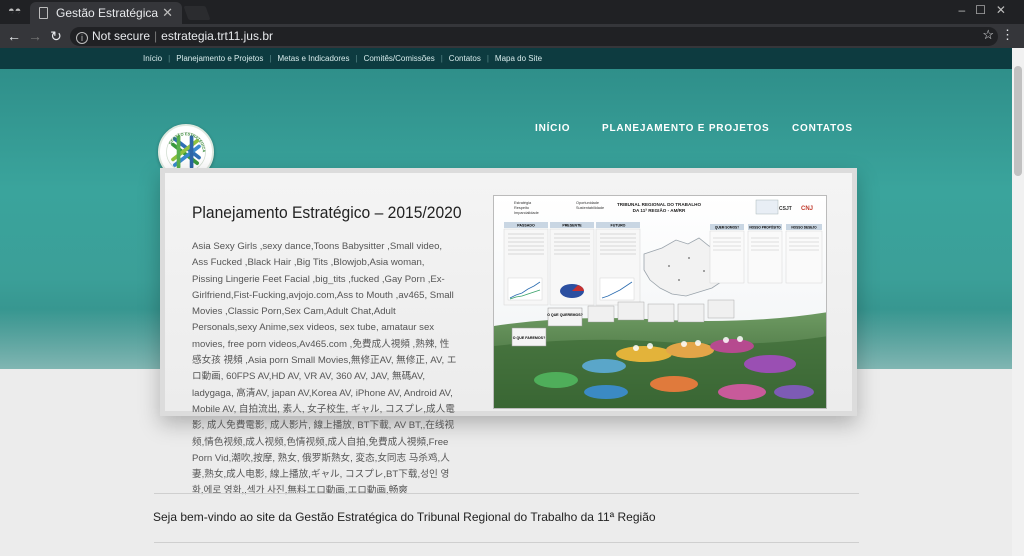  What do you see at coordinates (727, 228) in the screenshot?
I see `poster-who-we-are: QUEM SOMOS?` at bounding box center [727, 228].